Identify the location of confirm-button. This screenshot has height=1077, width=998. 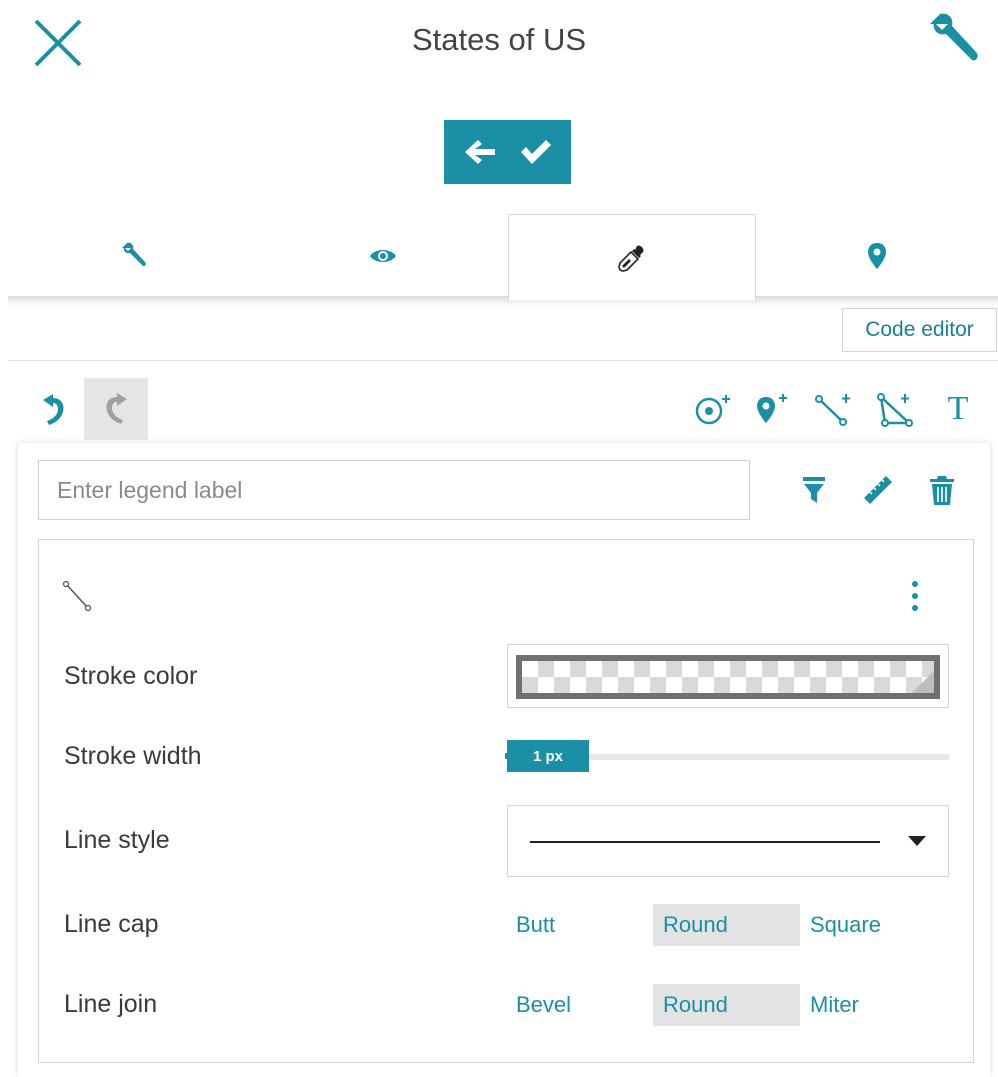
(536, 152).